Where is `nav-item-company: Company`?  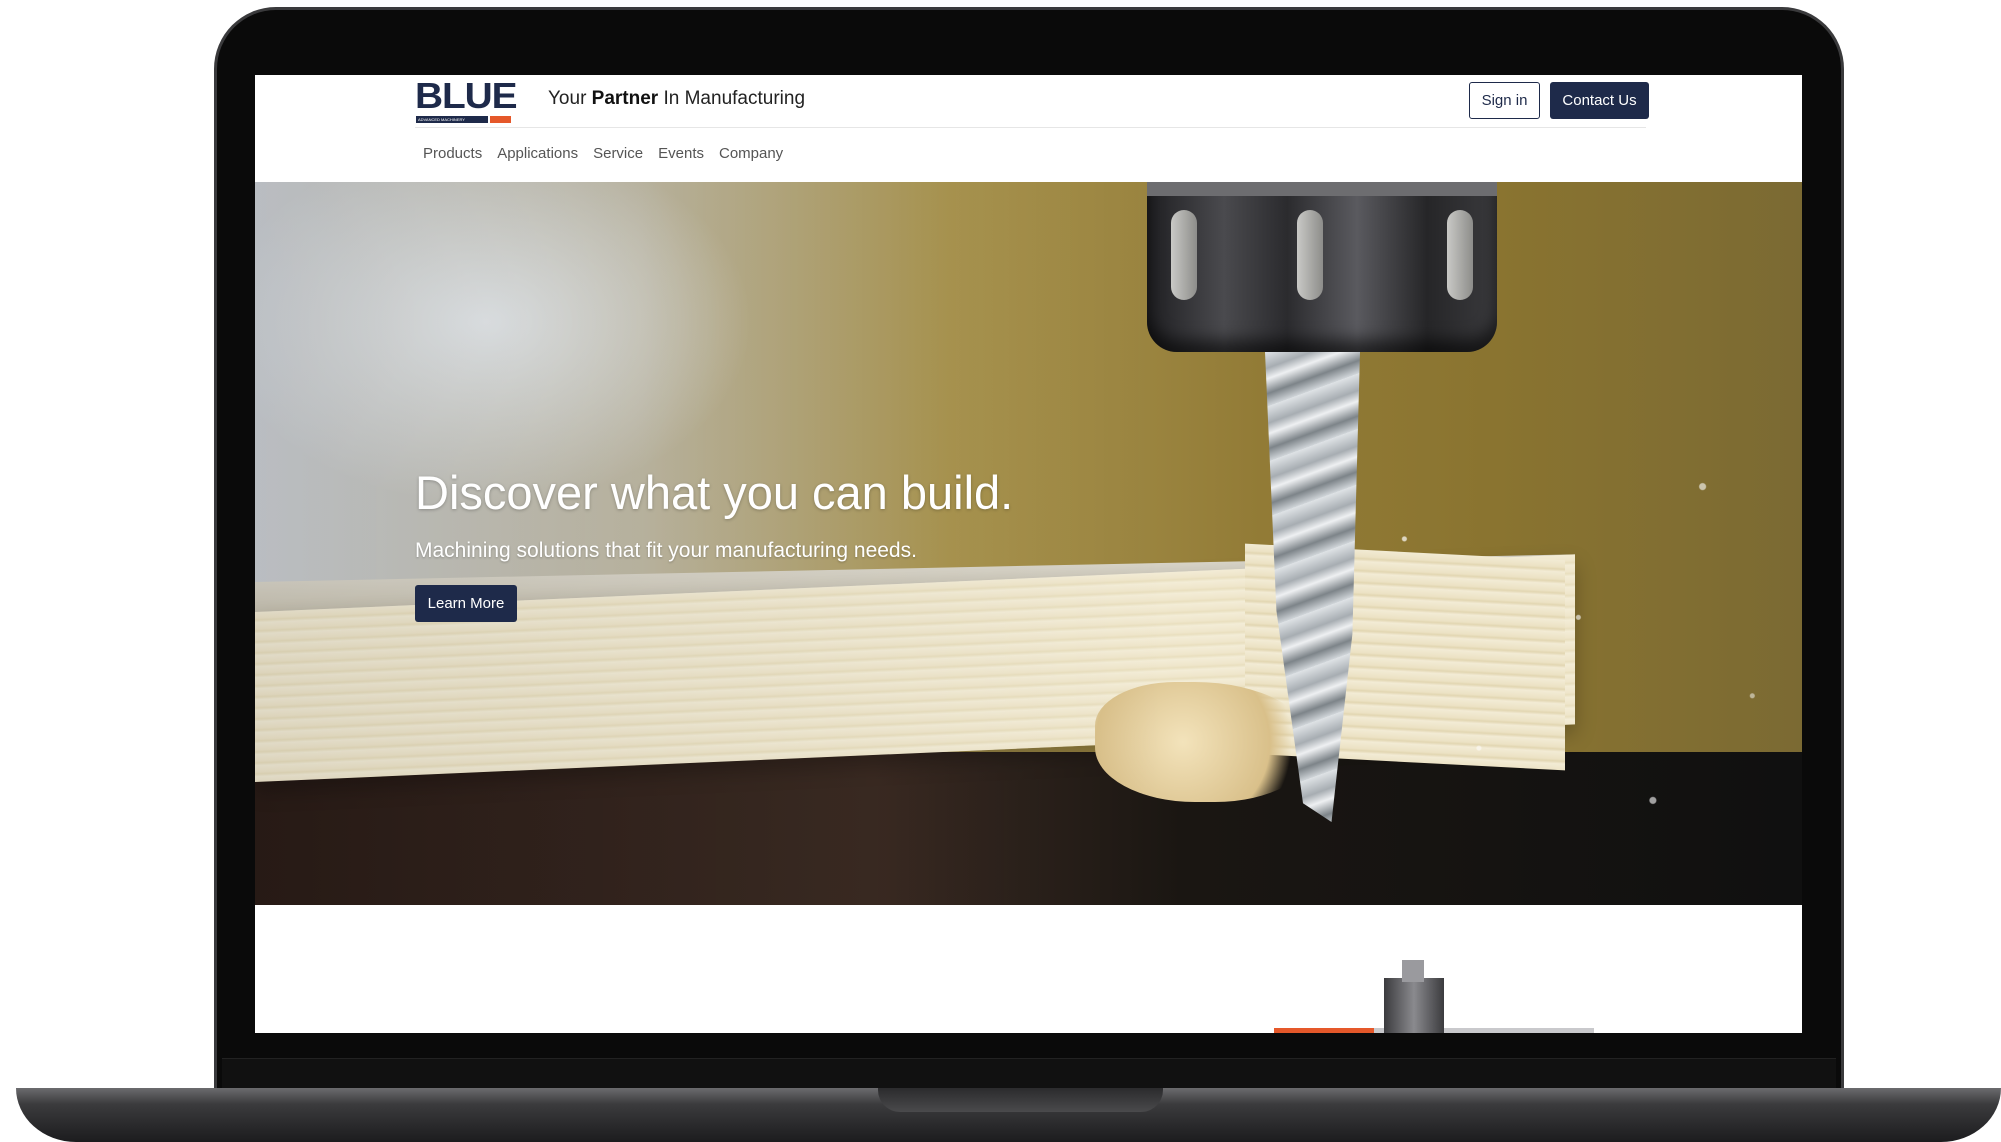 nav-item-company: Company is located at coordinates (751, 153).